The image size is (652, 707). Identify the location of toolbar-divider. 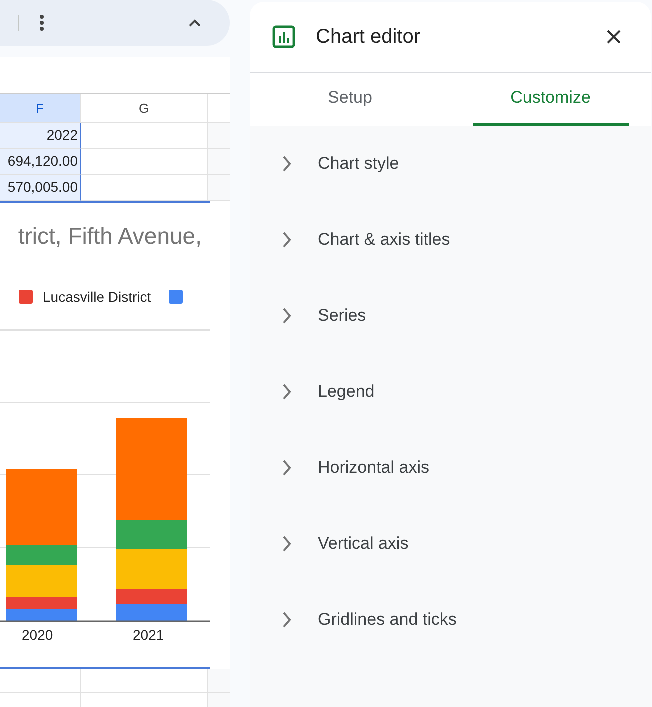
(18, 23).